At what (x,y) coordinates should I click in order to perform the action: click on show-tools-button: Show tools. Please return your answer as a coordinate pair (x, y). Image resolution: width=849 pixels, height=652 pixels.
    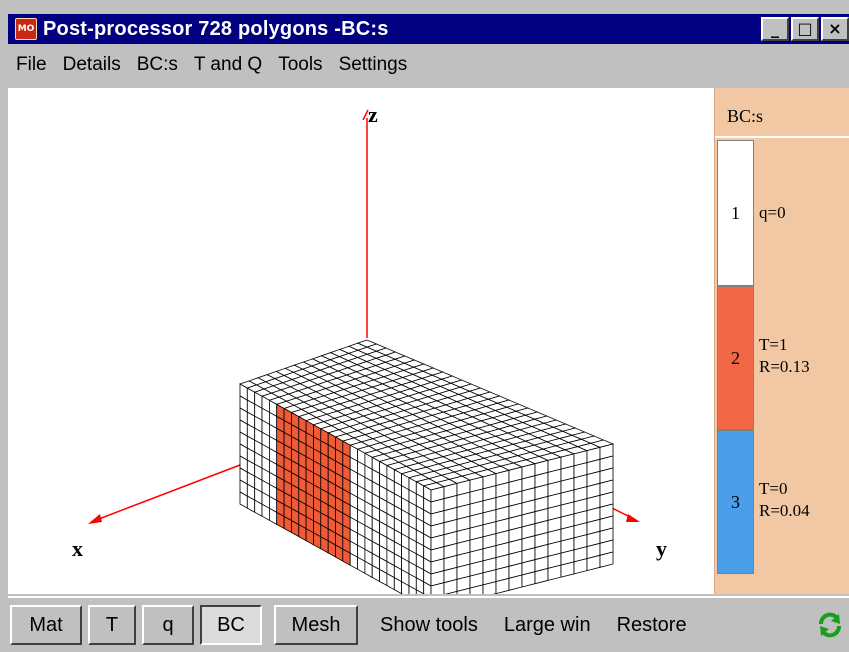
    Looking at the image, I should click on (429, 625).